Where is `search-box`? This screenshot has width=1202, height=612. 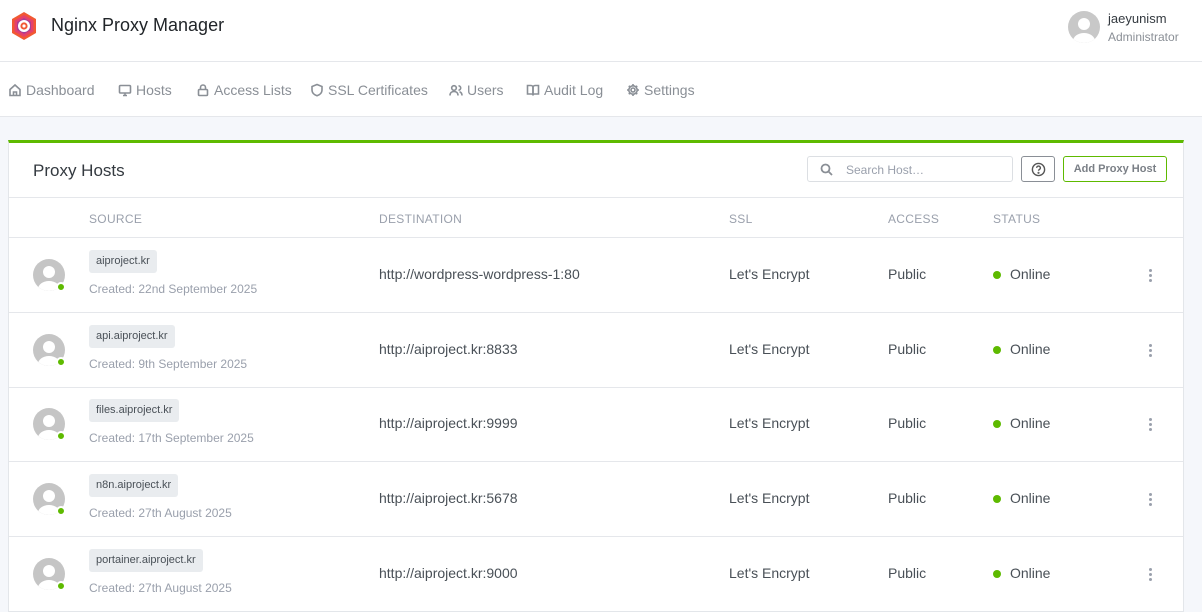 search-box is located at coordinates (910, 169).